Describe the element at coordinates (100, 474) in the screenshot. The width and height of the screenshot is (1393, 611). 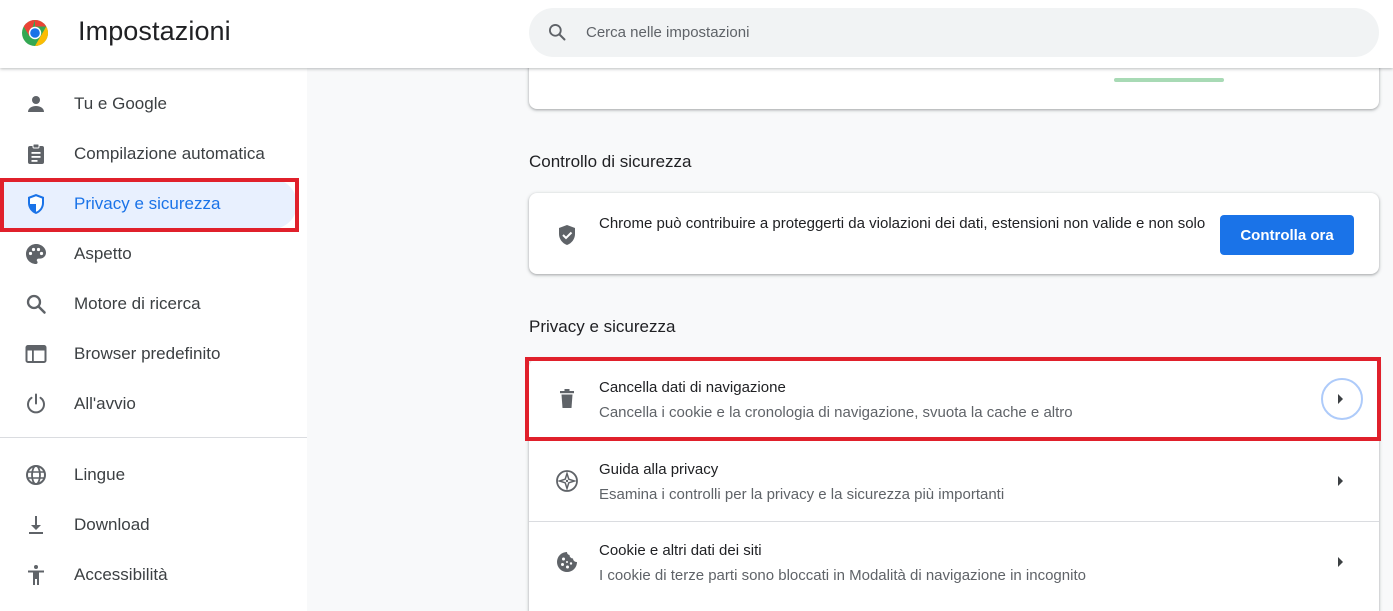
I see `sidebar-item-label: Lingue` at that location.